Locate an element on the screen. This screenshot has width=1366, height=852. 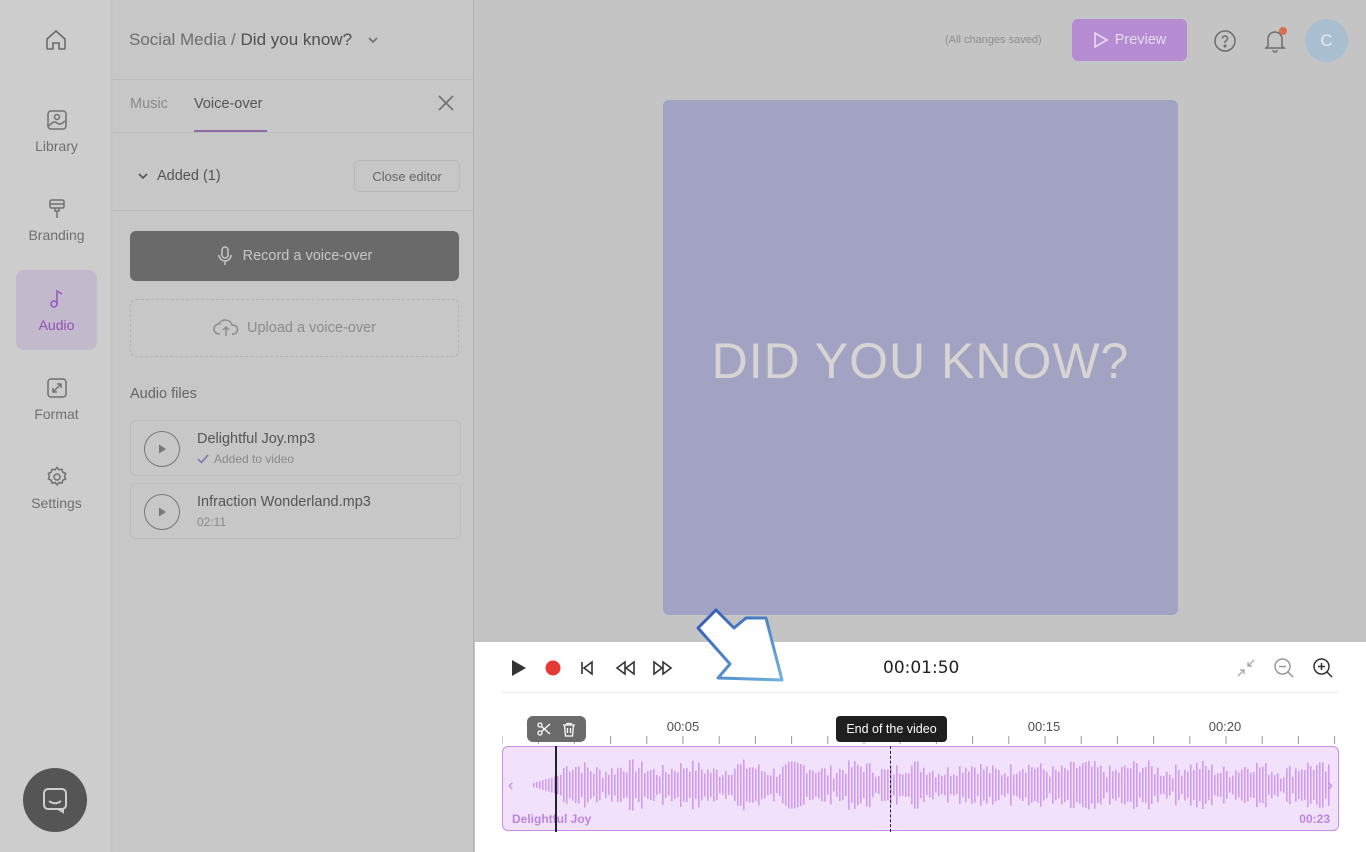
trash-icon is located at coordinates (569, 729).